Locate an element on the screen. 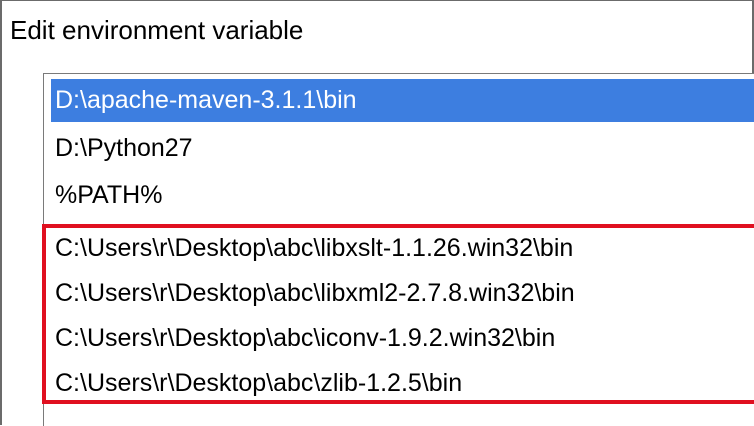 Image resolution: width=754 pixels, height=426 pixels. path-entry-row-7: C:\Users\r\Desktop\abc\zlib-1.2.5\bin is located at coordinates (402, 383).